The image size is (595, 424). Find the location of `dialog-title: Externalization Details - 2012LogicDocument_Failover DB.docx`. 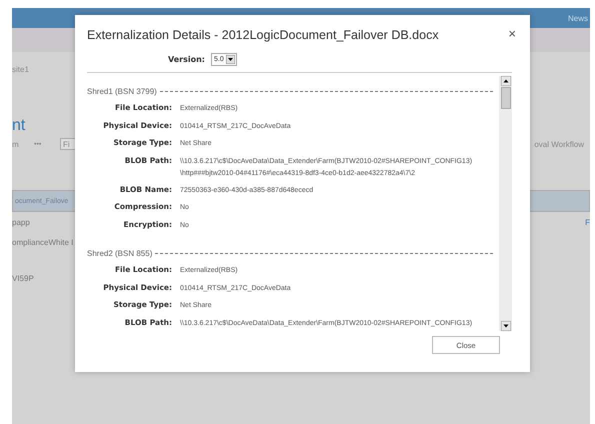

dialog-title: Externalization Details - 2012LogicDocument_Failover DB.docx is located at coordinates (263, 34).